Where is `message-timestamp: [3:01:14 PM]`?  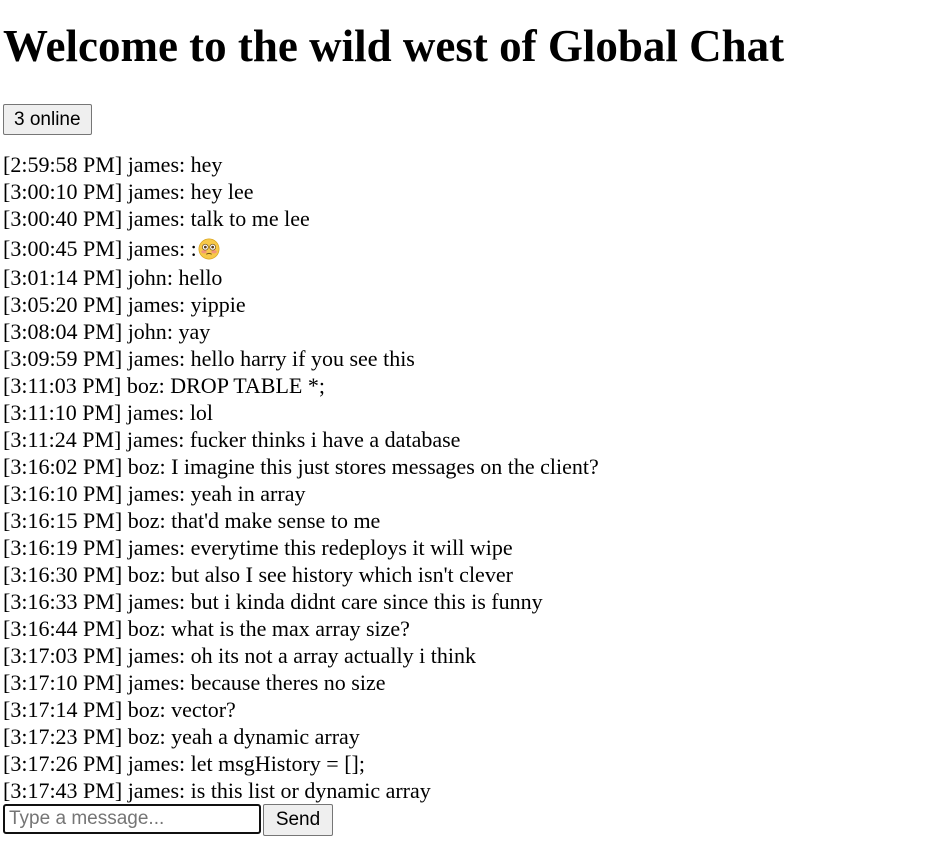
message-timestamp: [3:01:14 PM] is located at coordinates (63, 277).